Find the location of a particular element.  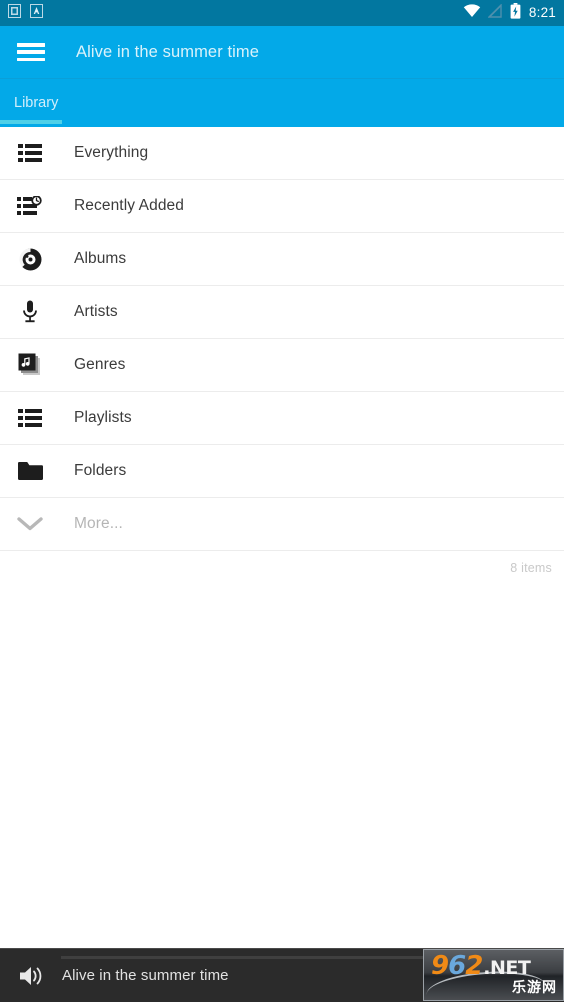

list-item-label: Everything is located at coordinates (111, 152).